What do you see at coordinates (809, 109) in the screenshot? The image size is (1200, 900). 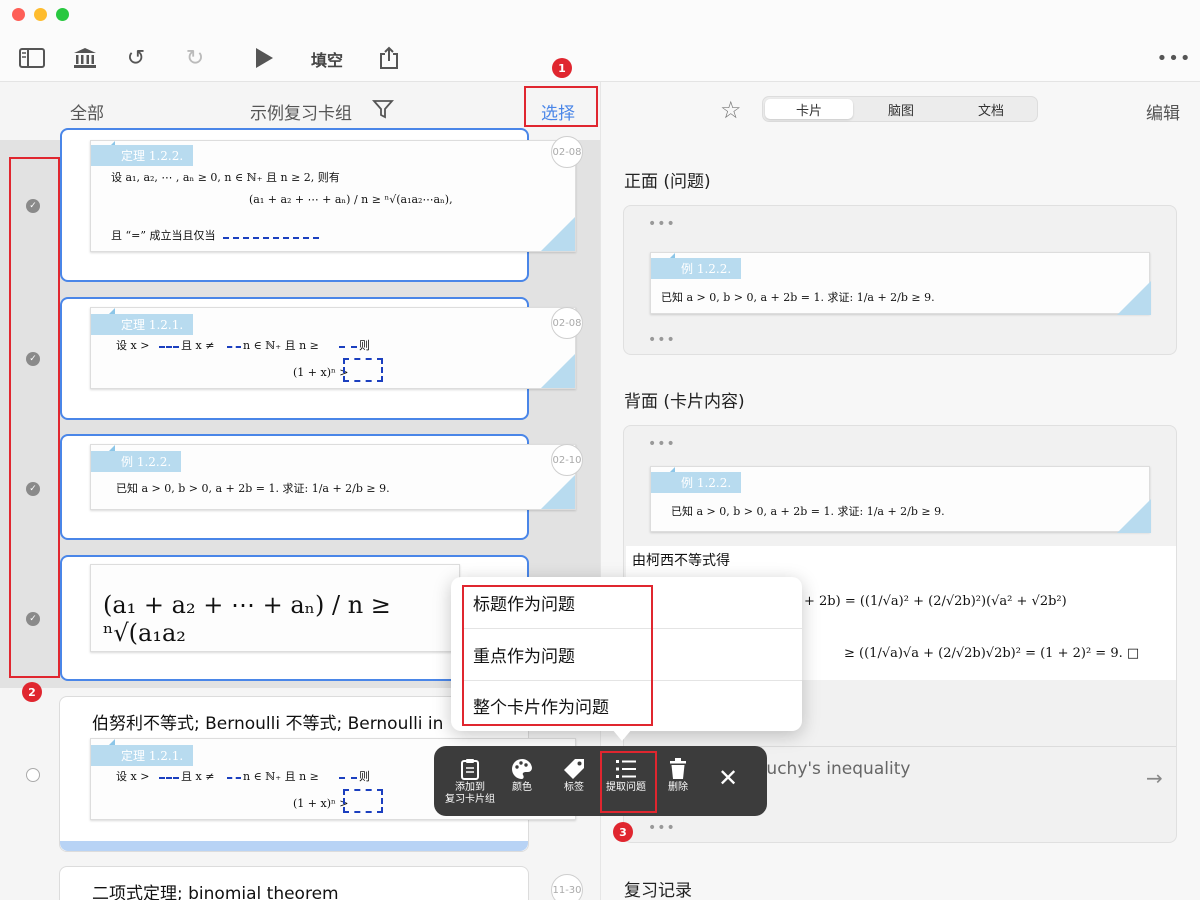 I see `tab-card: 卡片` at bounding box center [809, 109].